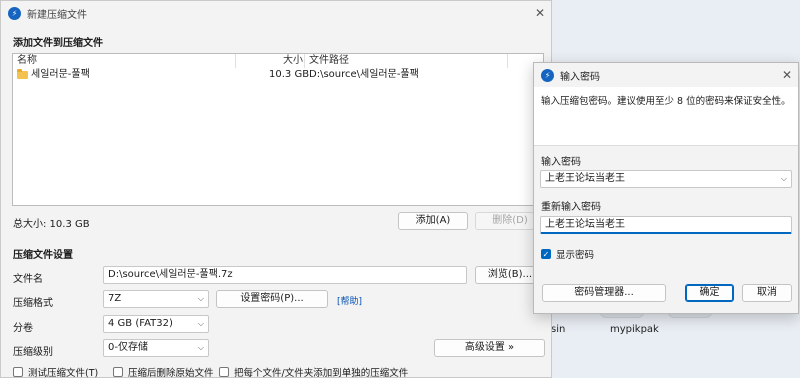 The width and height of the screenshot is (800, 378). Describe the element at coordinates (156, 348) in the screenshot. I see `level-select: 0-仅存储 ⌵` at that location.